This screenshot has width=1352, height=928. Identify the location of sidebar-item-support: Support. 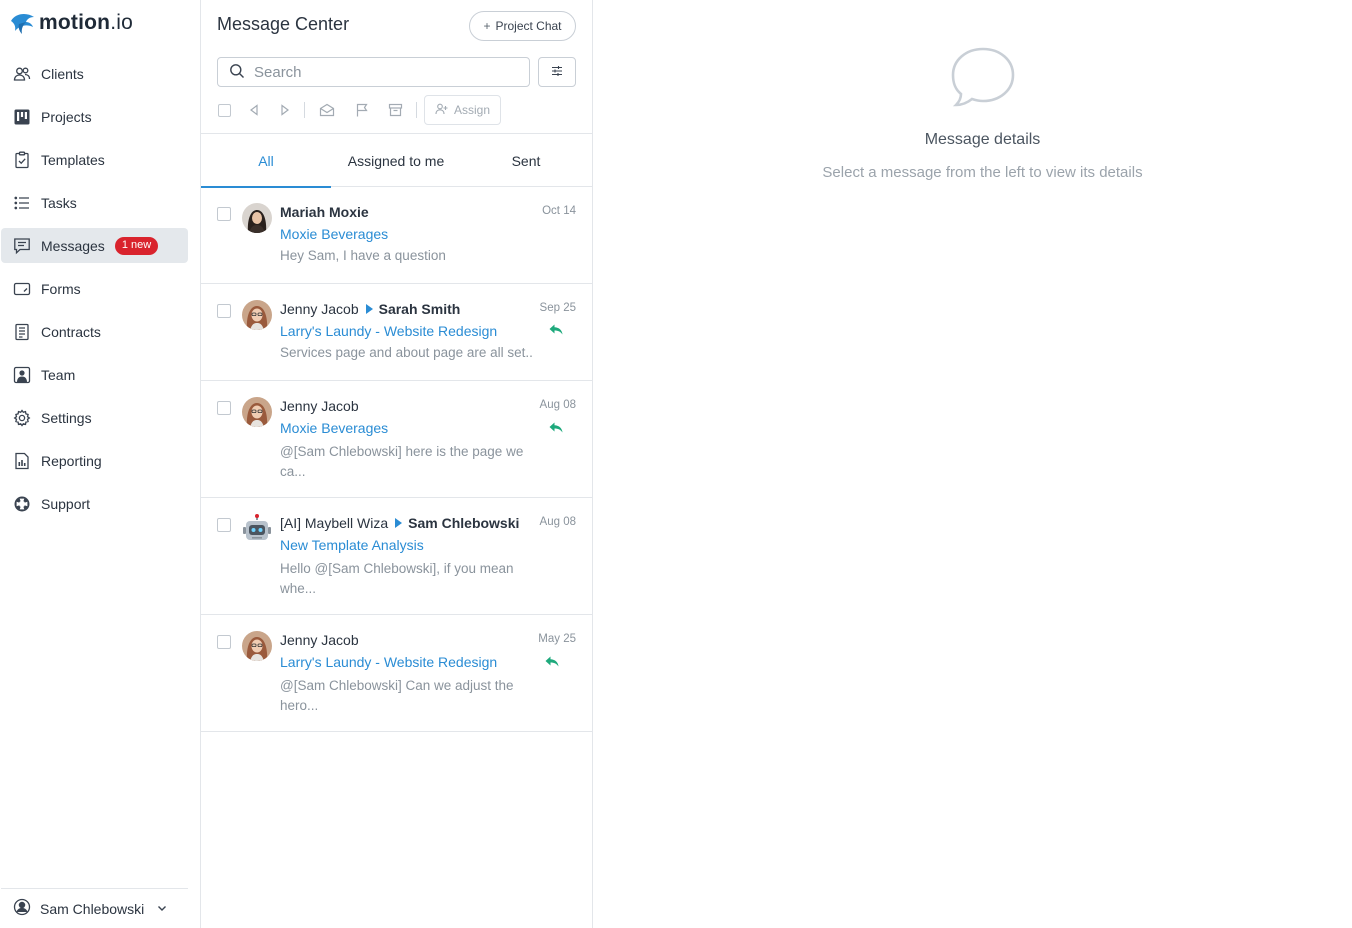
(94, 503).